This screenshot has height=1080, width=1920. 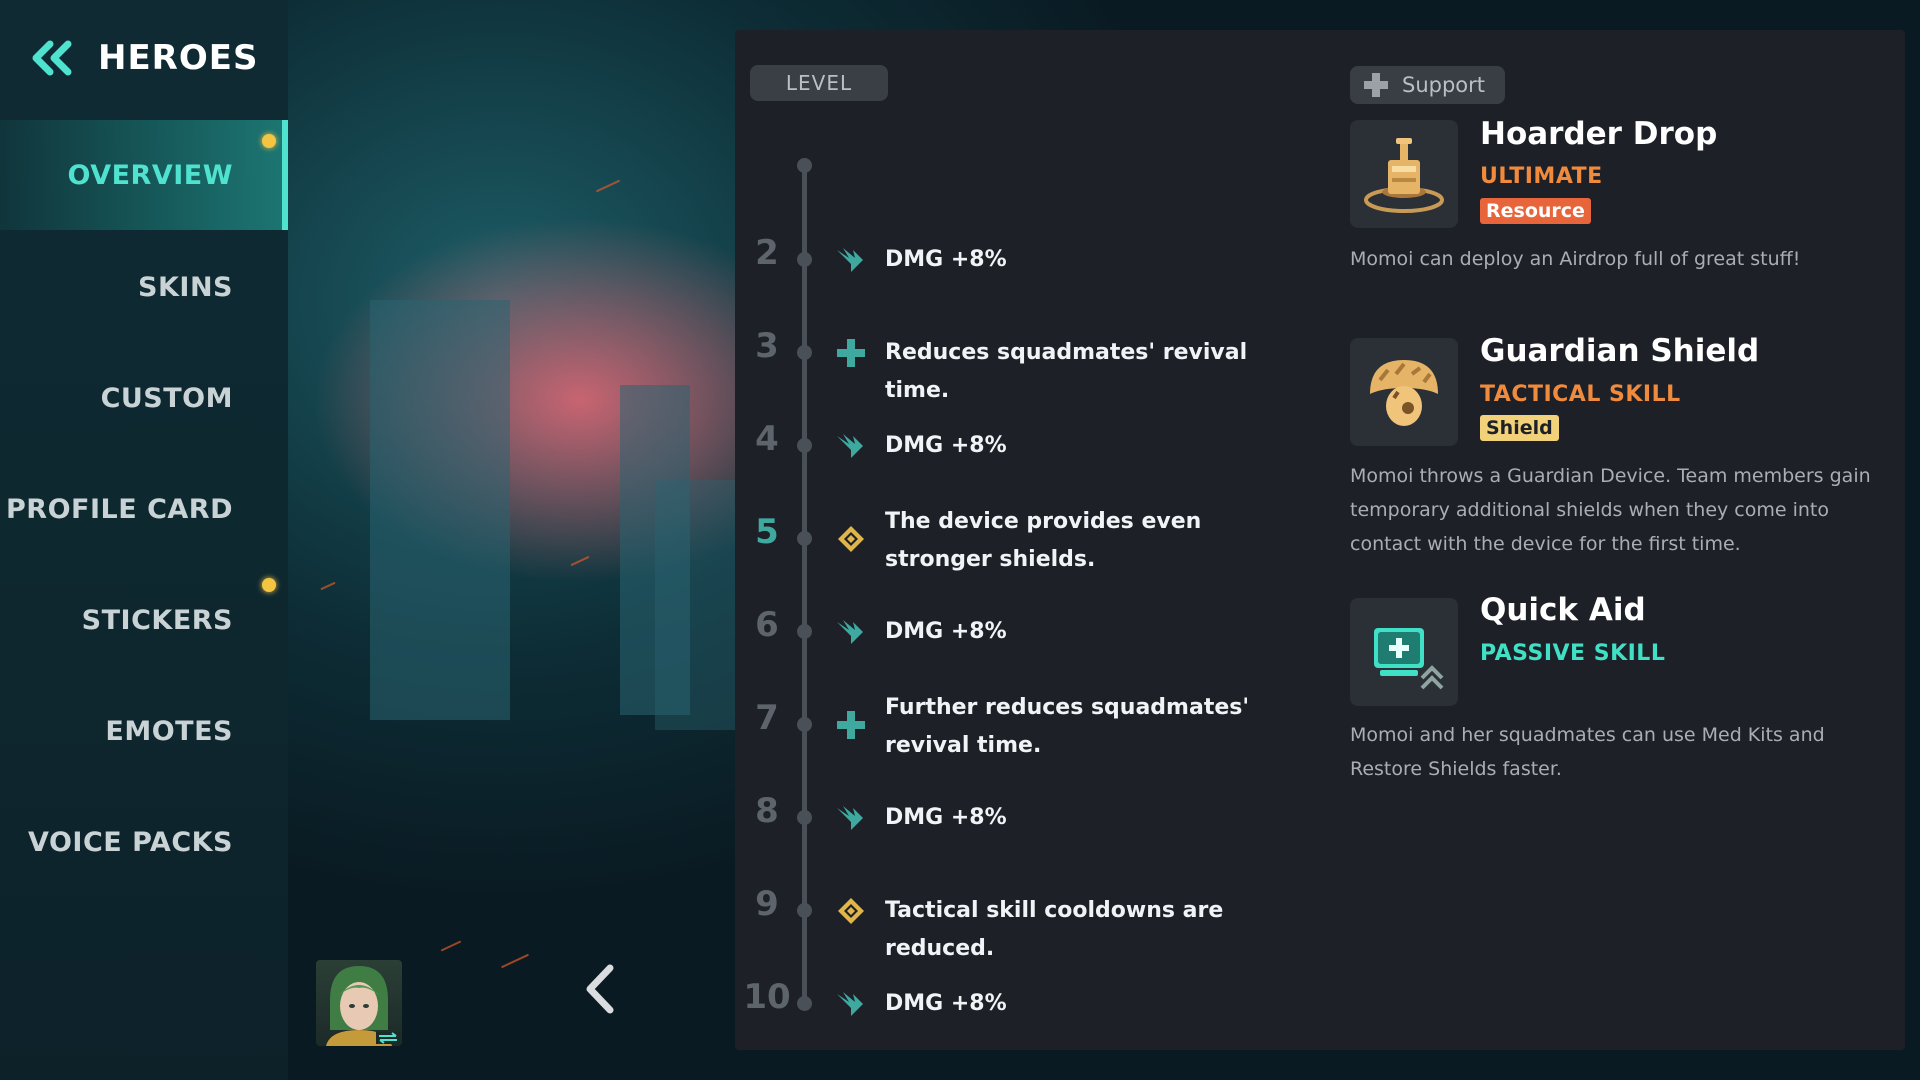 I want to click on level-number: 8, so click(x=767, y=811).